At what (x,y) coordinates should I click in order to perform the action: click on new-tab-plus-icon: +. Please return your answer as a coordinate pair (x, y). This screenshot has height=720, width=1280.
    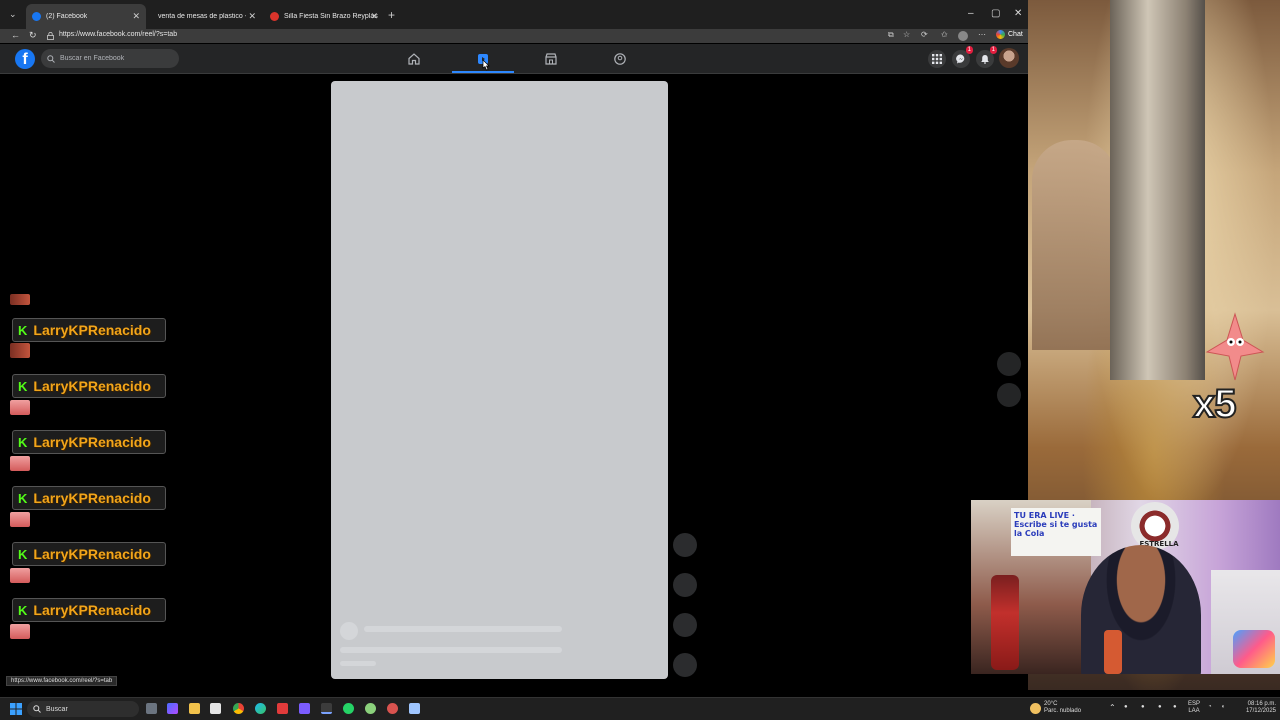
    Looking at the image, I should click on (391, 15).